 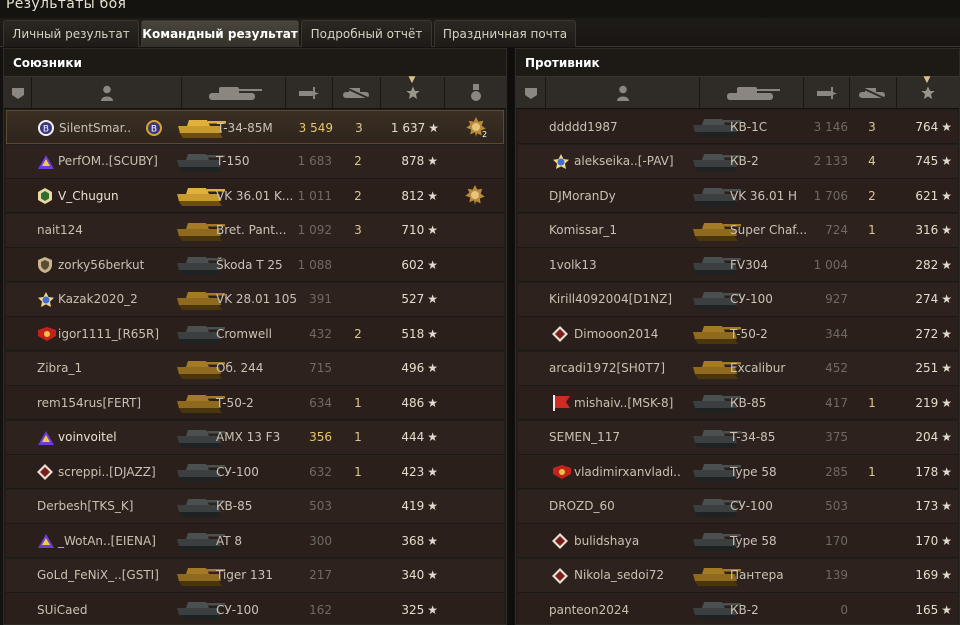 I want to click on xp-value: 170, so click(x=927, y=540).